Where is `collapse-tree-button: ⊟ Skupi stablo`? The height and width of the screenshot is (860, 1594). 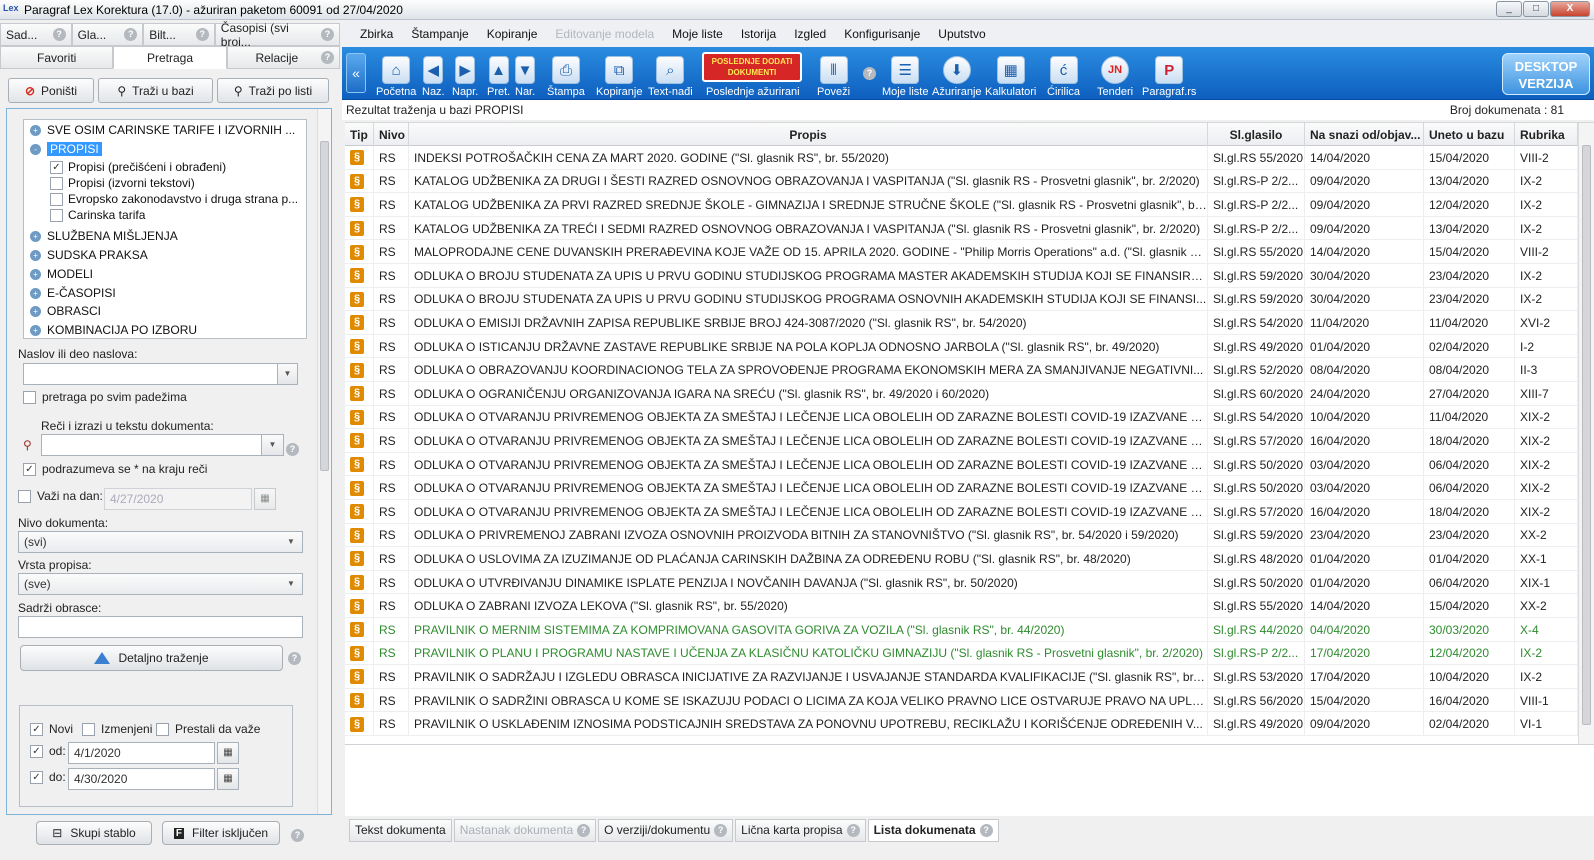 collapse-tree-button: ⊟ Skupi stablo is located at coordinates (94, 833).